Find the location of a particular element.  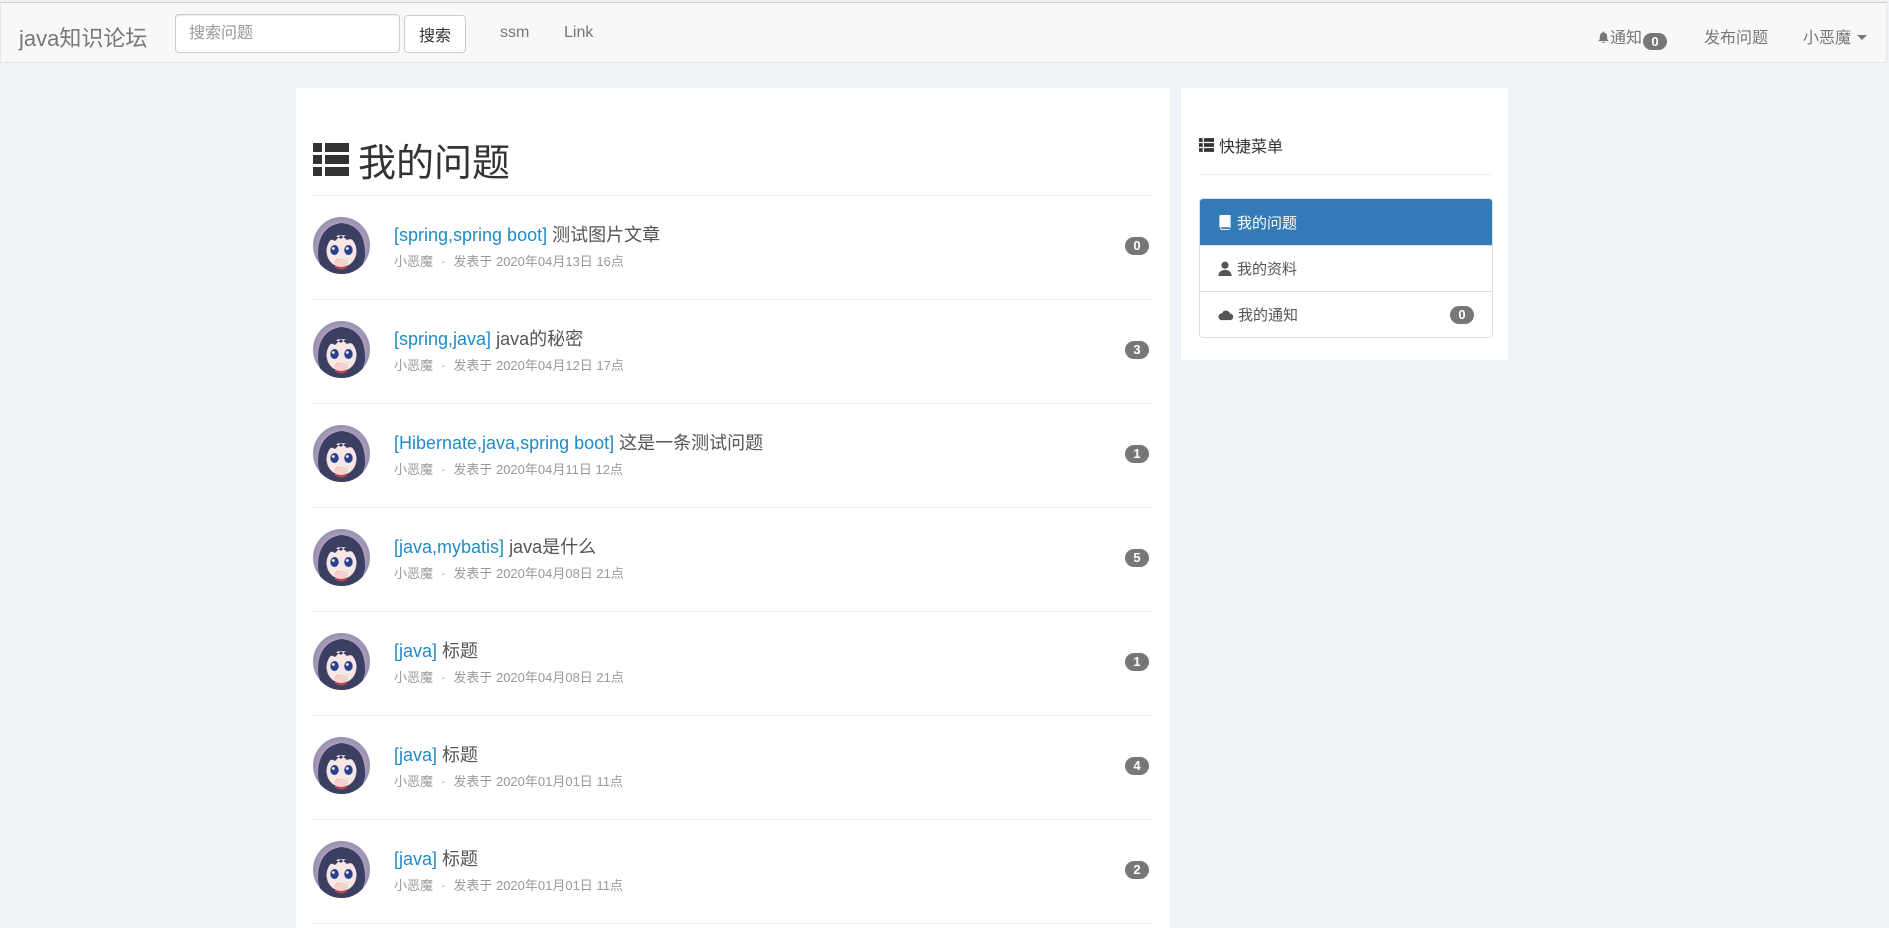

question-title-link: [spring,spring boot] 测试图片文章 is located at coordinates (527, 234).